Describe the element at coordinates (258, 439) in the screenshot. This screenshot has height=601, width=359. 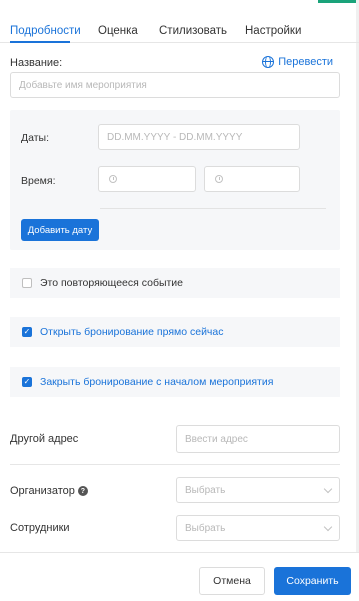
I see `address-input: Ввести адрес` at that location.